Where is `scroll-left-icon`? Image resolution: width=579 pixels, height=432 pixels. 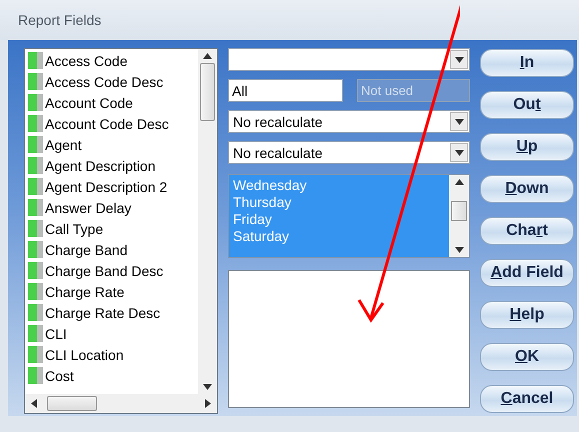
scroll-left-icon is located at coordinates (34, 403).